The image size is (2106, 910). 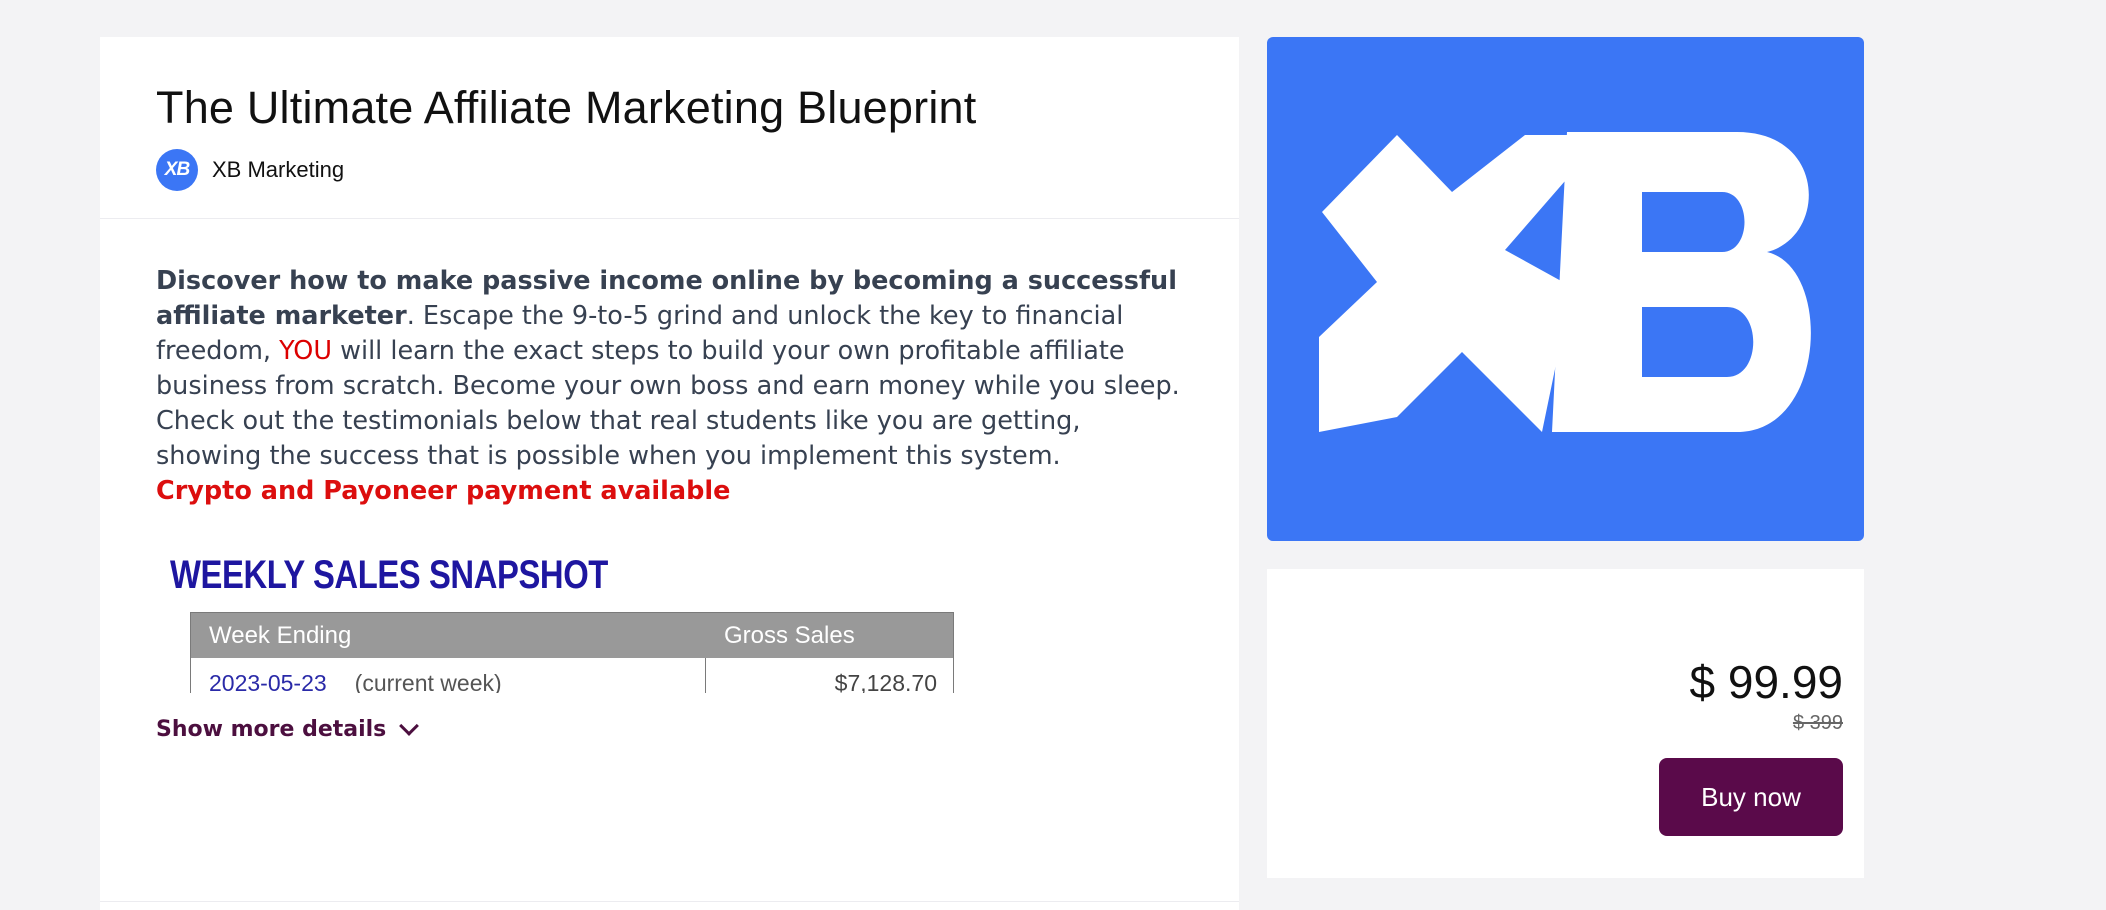 What do you see at coordinates (443, 491) in the screenshot?
I see `payment-note: Crypto and Payoneer payment available` at bounding box center [443, 491].